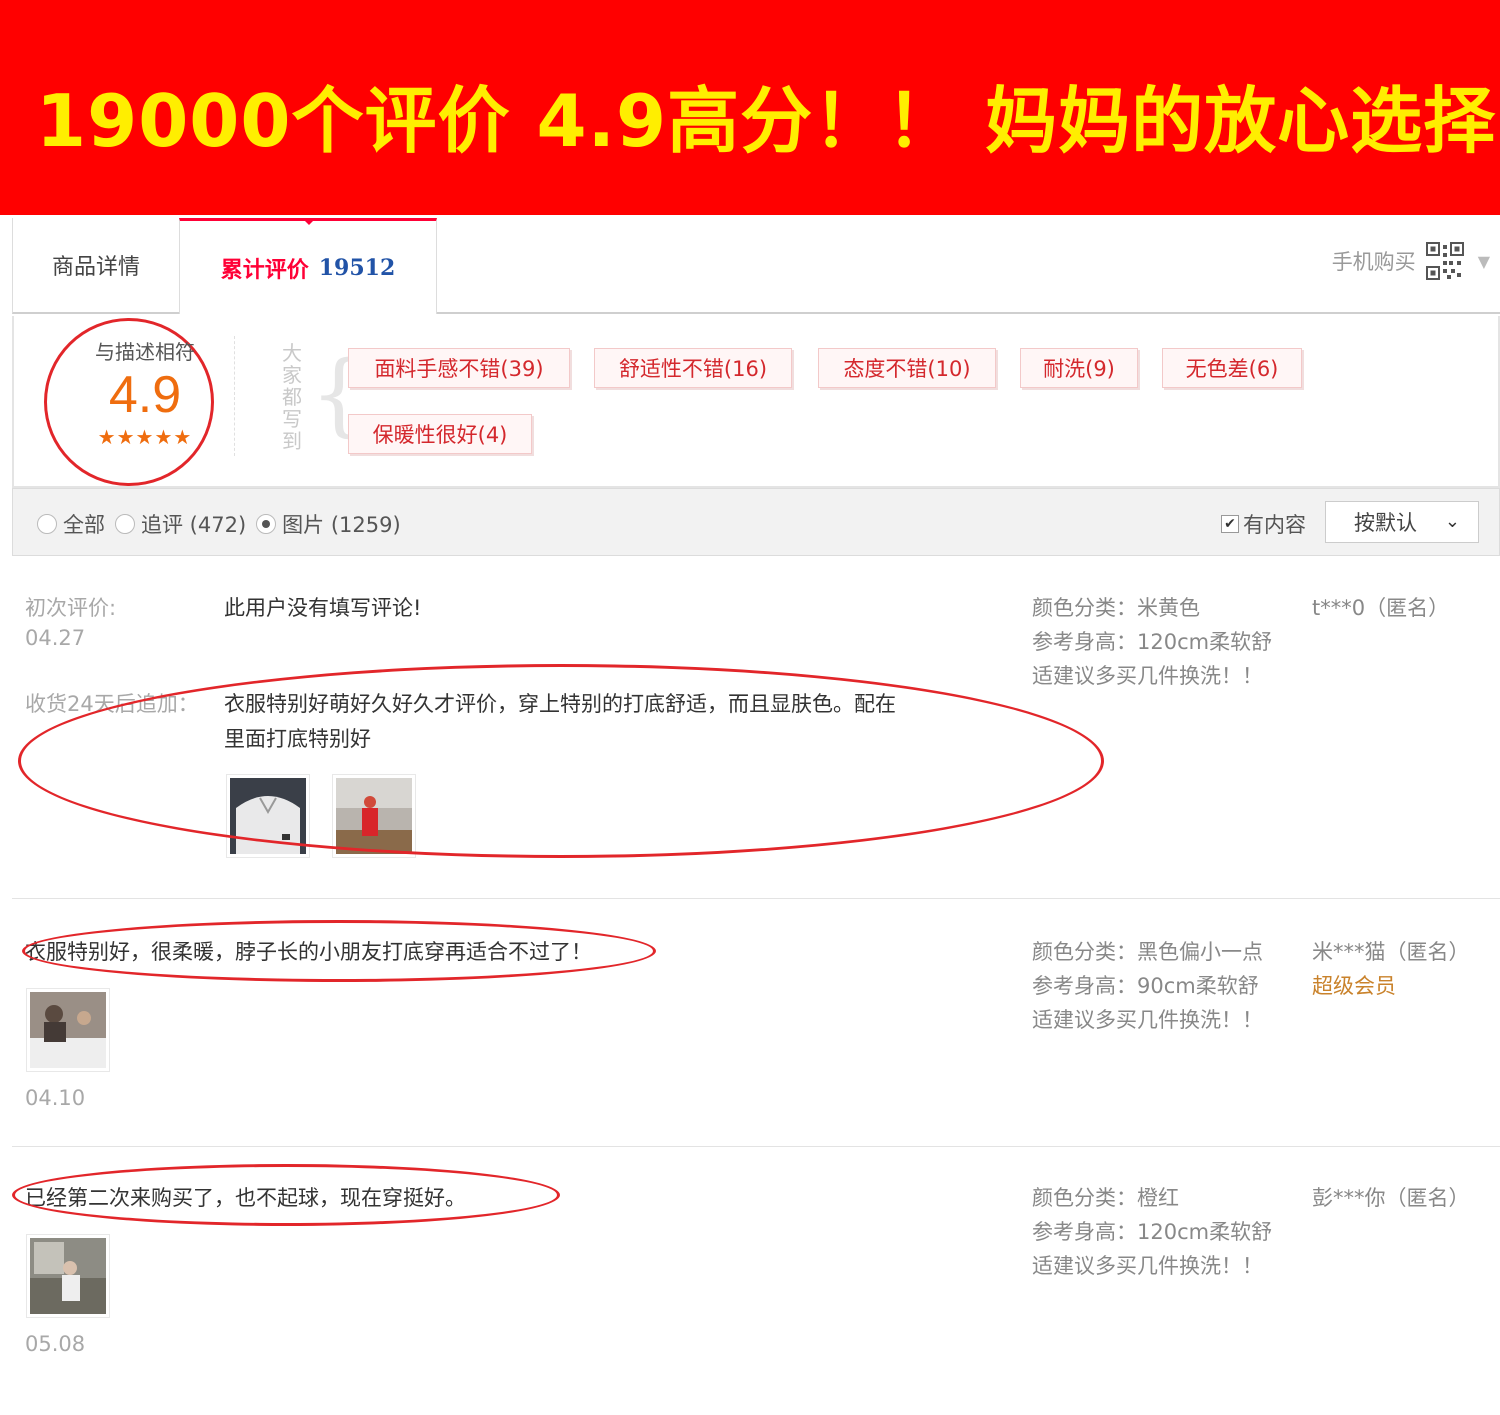 This screenshot has width=1500, height=1415. What do you see at coordinates (1116, 608) in the screenshot?
I see `sku-color: 颜色分类：米黄色` at bounding box center [1116, 608].